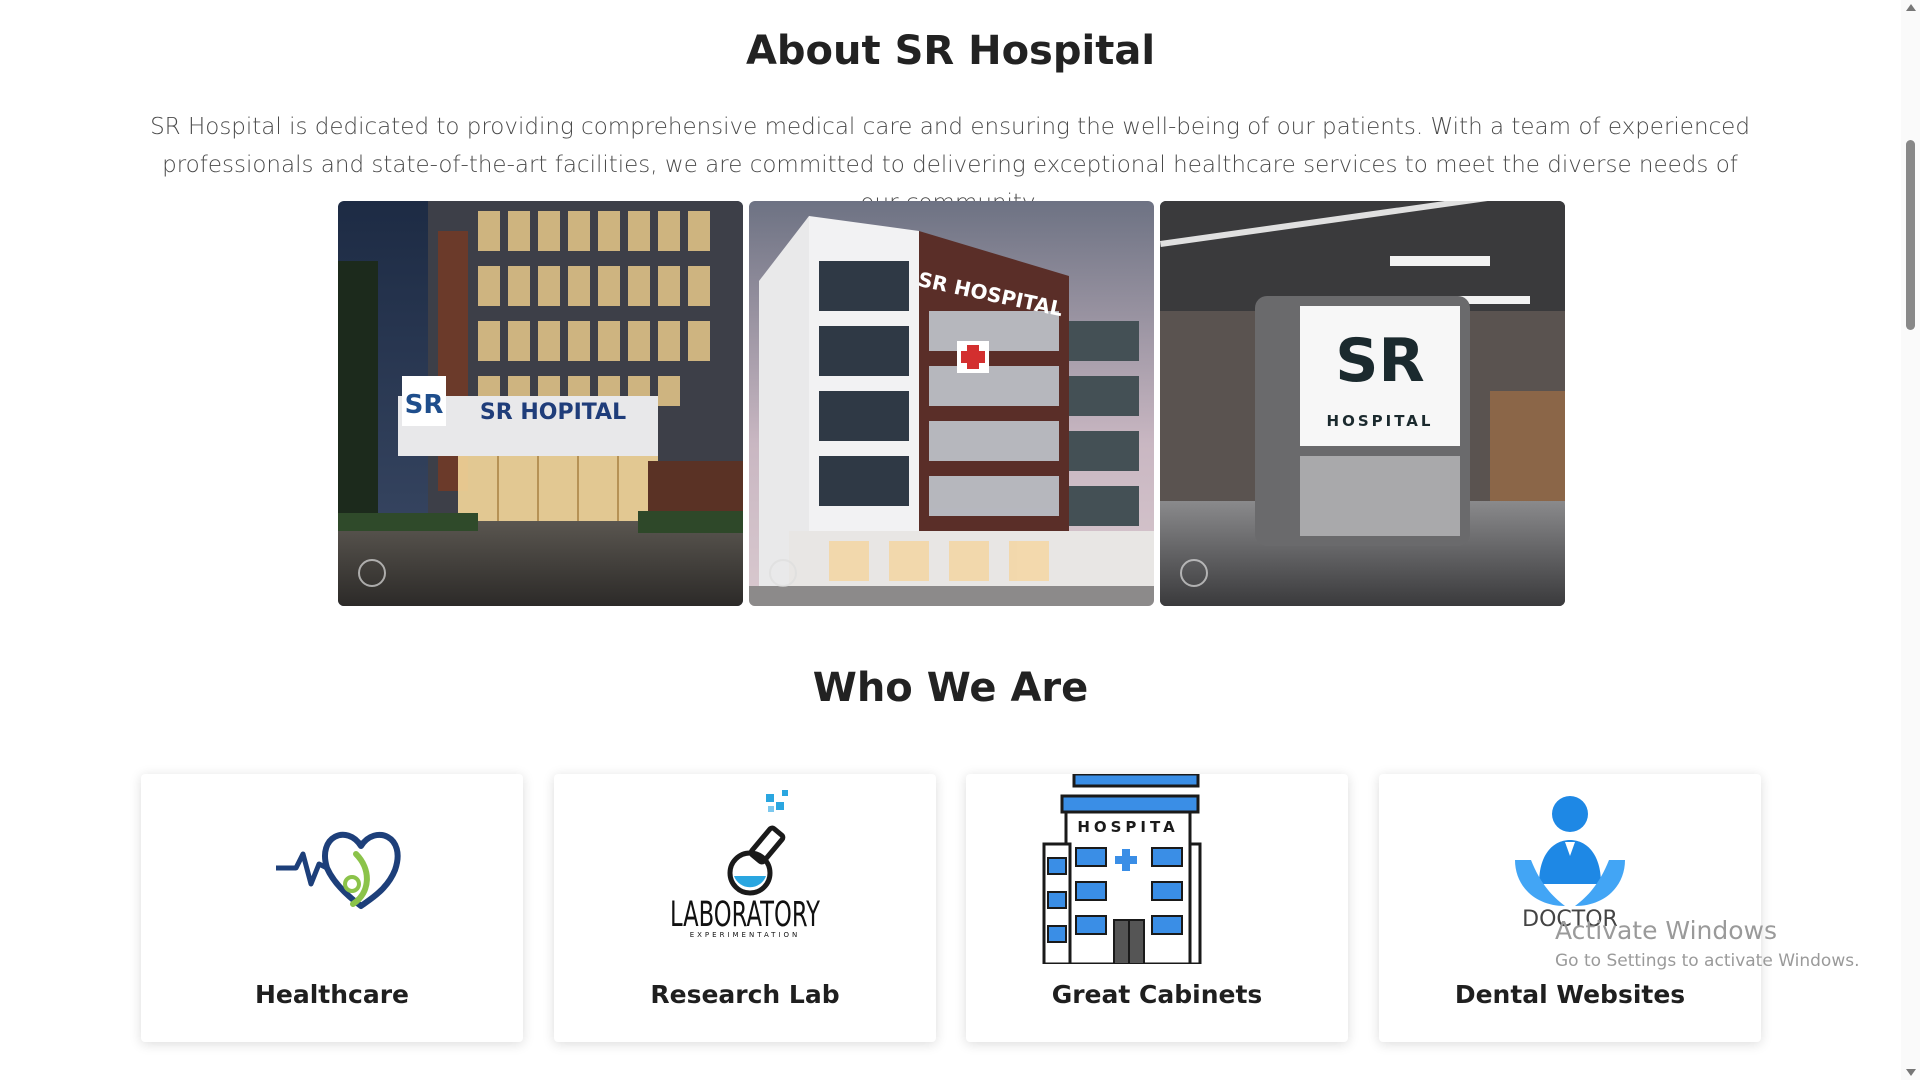  I want to click on about-title: About SR Hospital, so click(950, 51).